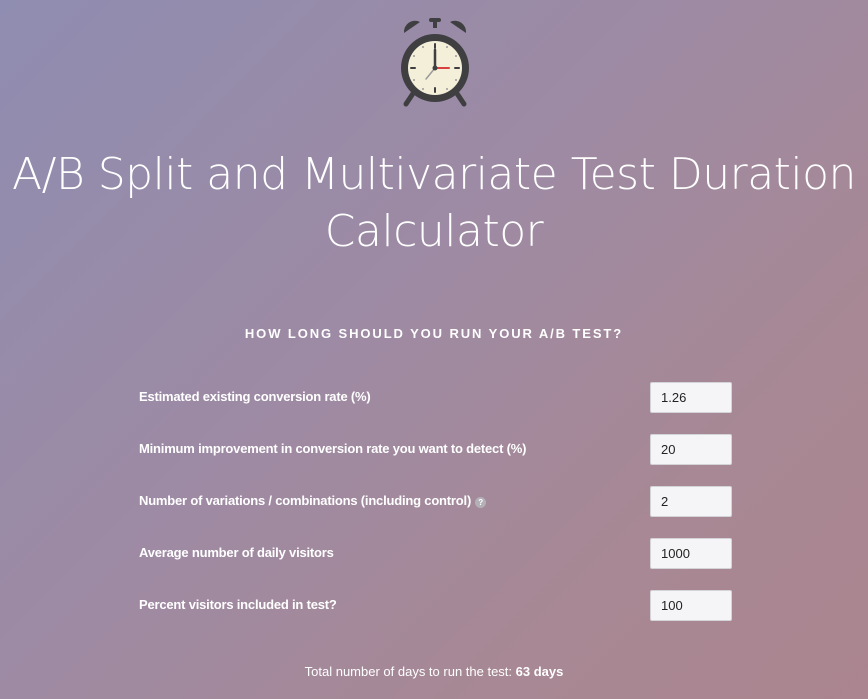 The height and width of the screenshot is (699, 868). Describe the element at coordinates (435, 397) in the screenshot. I see `conversion-rate-row: Estimated existing conversion rate (%)` at that location.